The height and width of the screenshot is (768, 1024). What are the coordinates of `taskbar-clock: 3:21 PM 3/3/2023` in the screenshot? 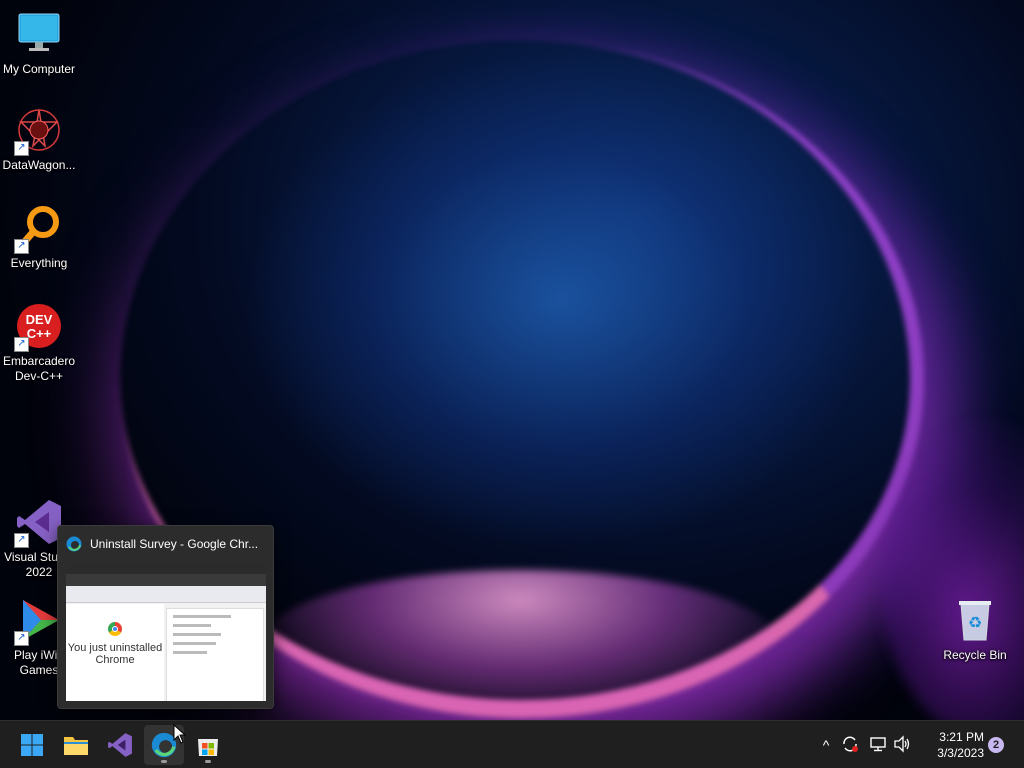 It's located at (952, 745).